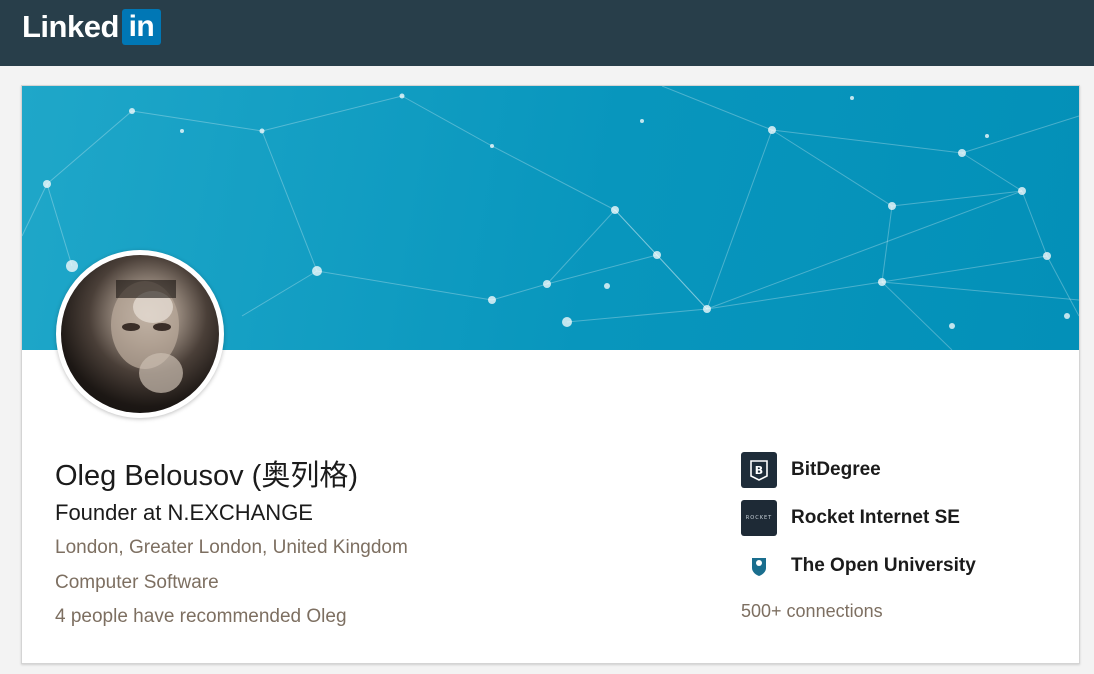  I want to click on company-bitdegree: B BitDegree, so click(811, 470).